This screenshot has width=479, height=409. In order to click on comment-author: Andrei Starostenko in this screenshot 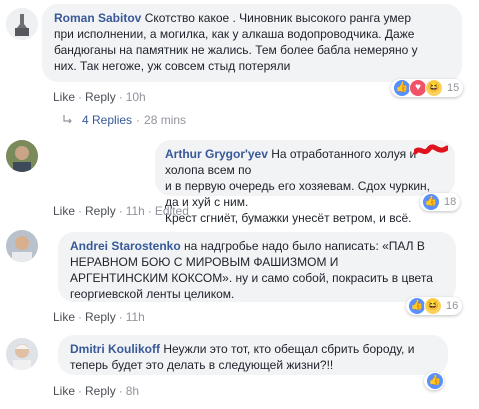, I will do `click(125, 246)`.